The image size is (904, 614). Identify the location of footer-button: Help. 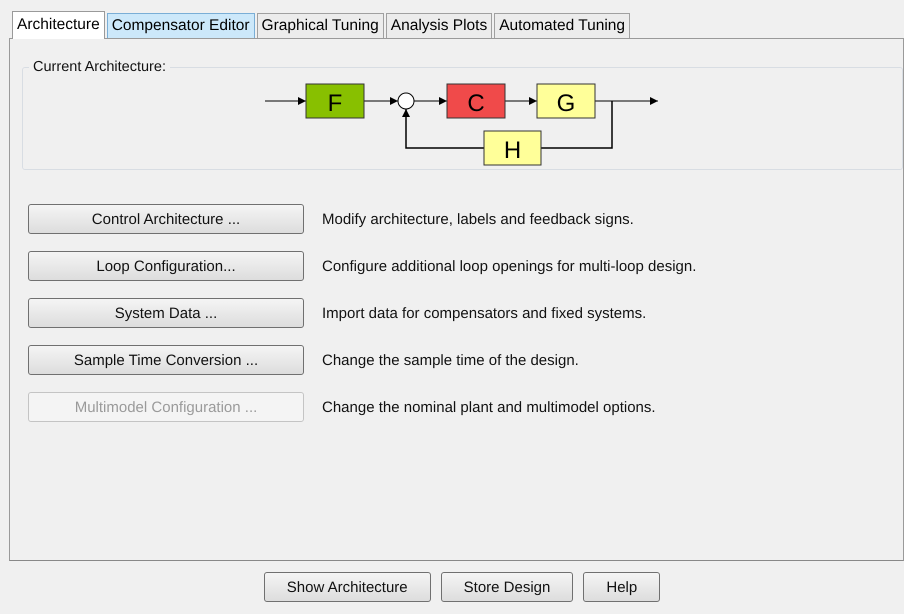
(621, 587).